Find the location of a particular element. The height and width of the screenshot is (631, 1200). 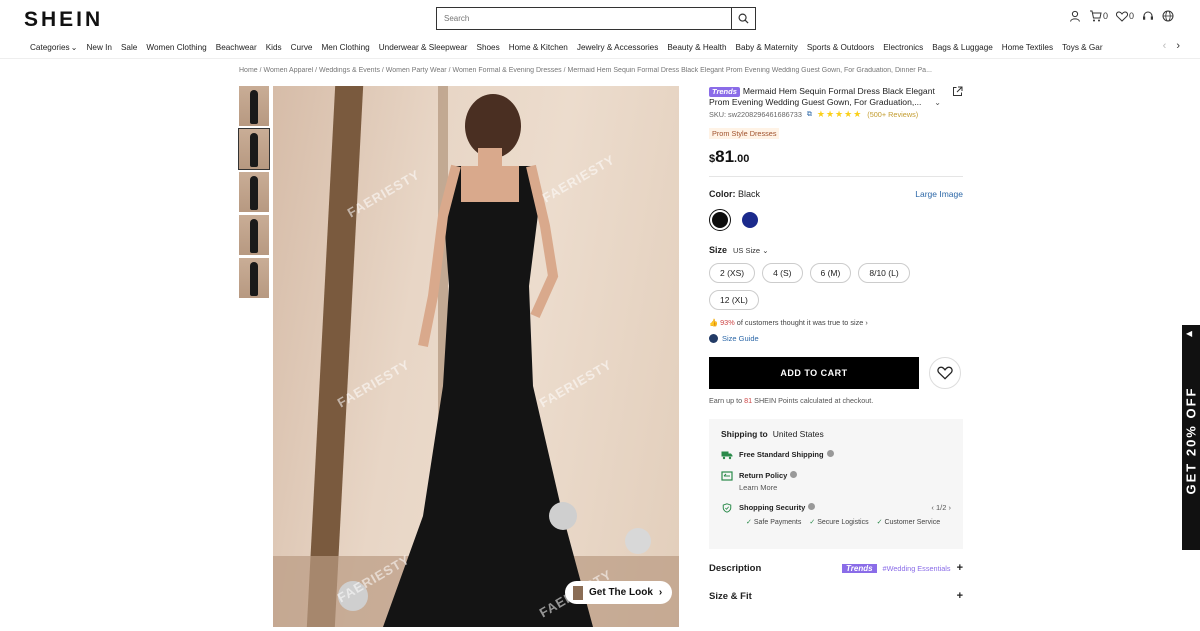

security-item: Secure Logistics is located at coordinates (838, 522).